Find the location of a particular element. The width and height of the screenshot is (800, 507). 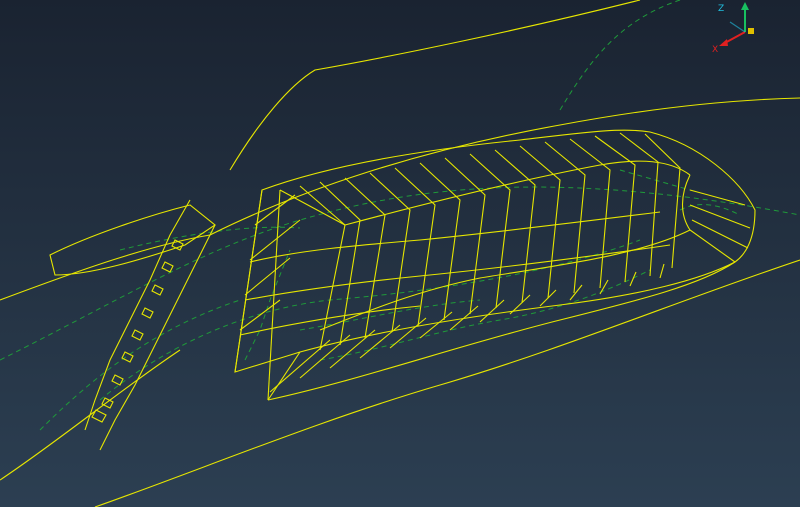

y-axis-arrow is located at coordinates (737, 27).